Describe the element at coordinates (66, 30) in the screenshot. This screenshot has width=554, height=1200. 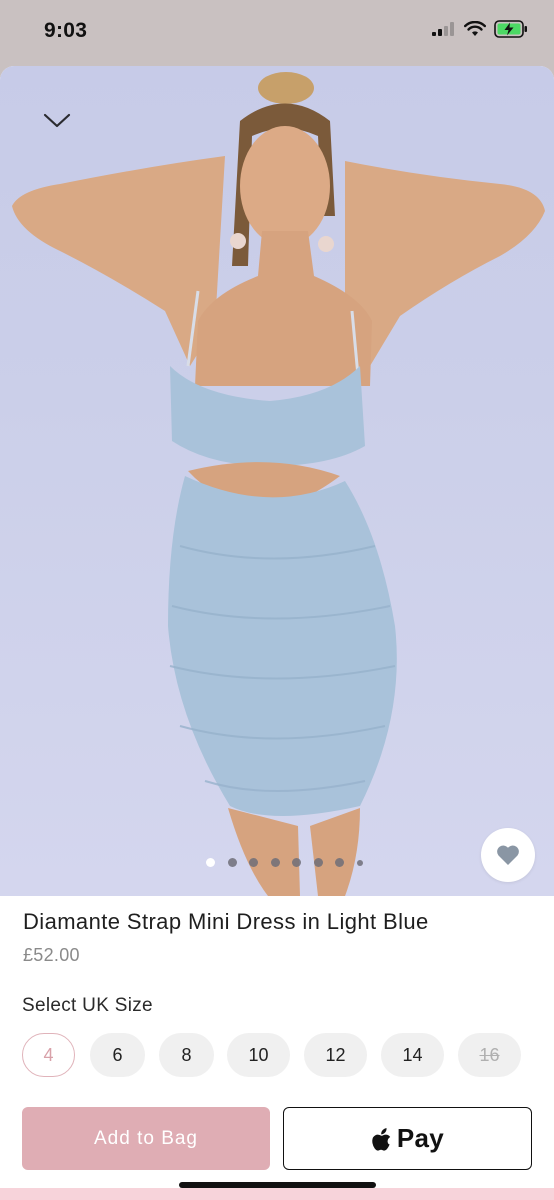
I see `status-time: 9:03` at that location.